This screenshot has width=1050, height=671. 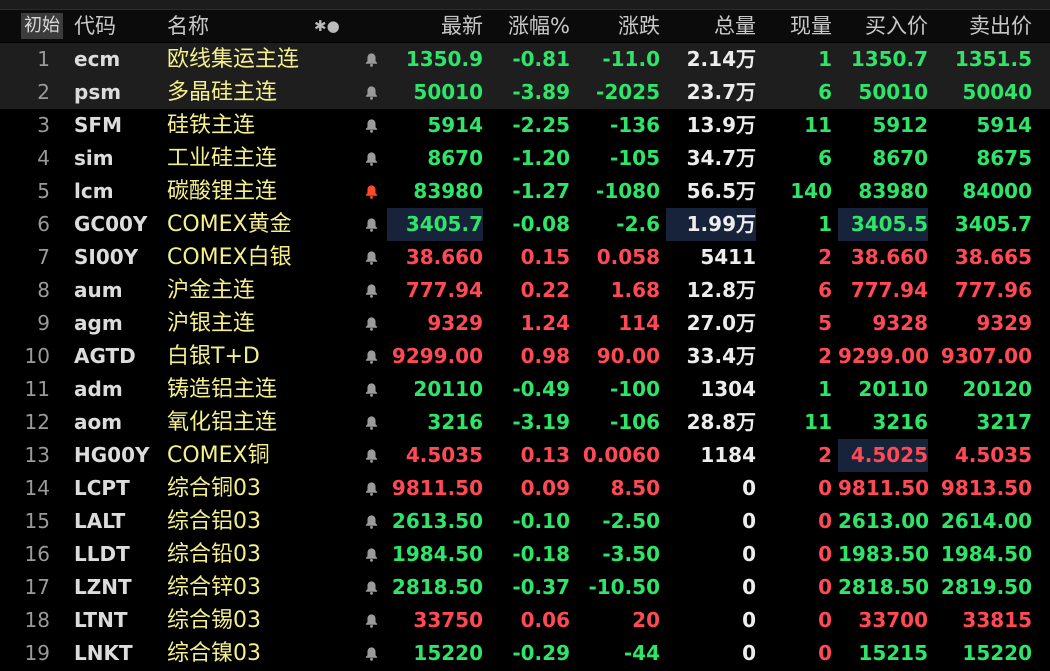 What do you see at coordinates (525, 653) in the screenshot?
I see `table-row: 19 LNKT 综合镍03 15220 -0.29 -44 0 0 15215 15220` at bounding box center [525, 653].